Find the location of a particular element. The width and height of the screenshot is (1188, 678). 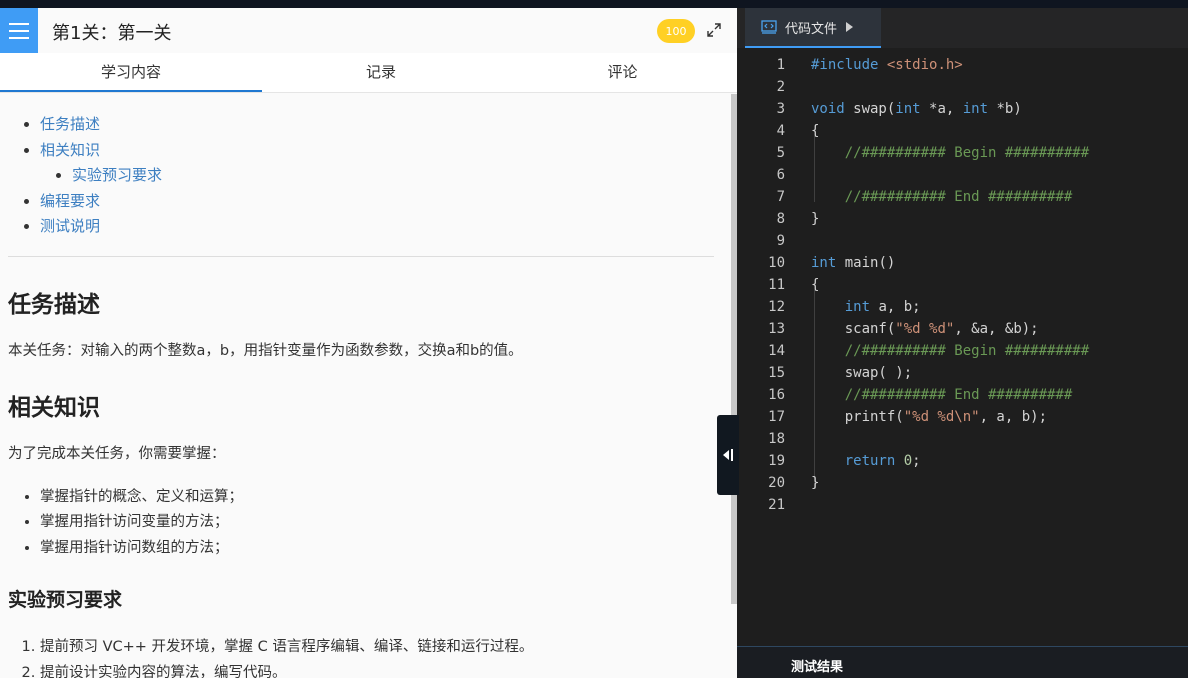

code-text: return 0; is located at coordinates (866, 461).